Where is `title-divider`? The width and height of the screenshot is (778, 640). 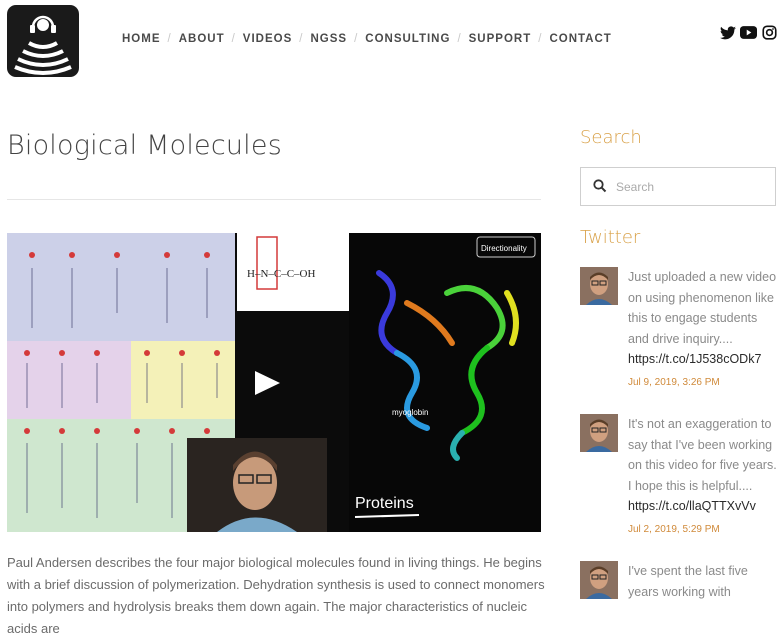 title-divider is located at coordinates (274, 199).